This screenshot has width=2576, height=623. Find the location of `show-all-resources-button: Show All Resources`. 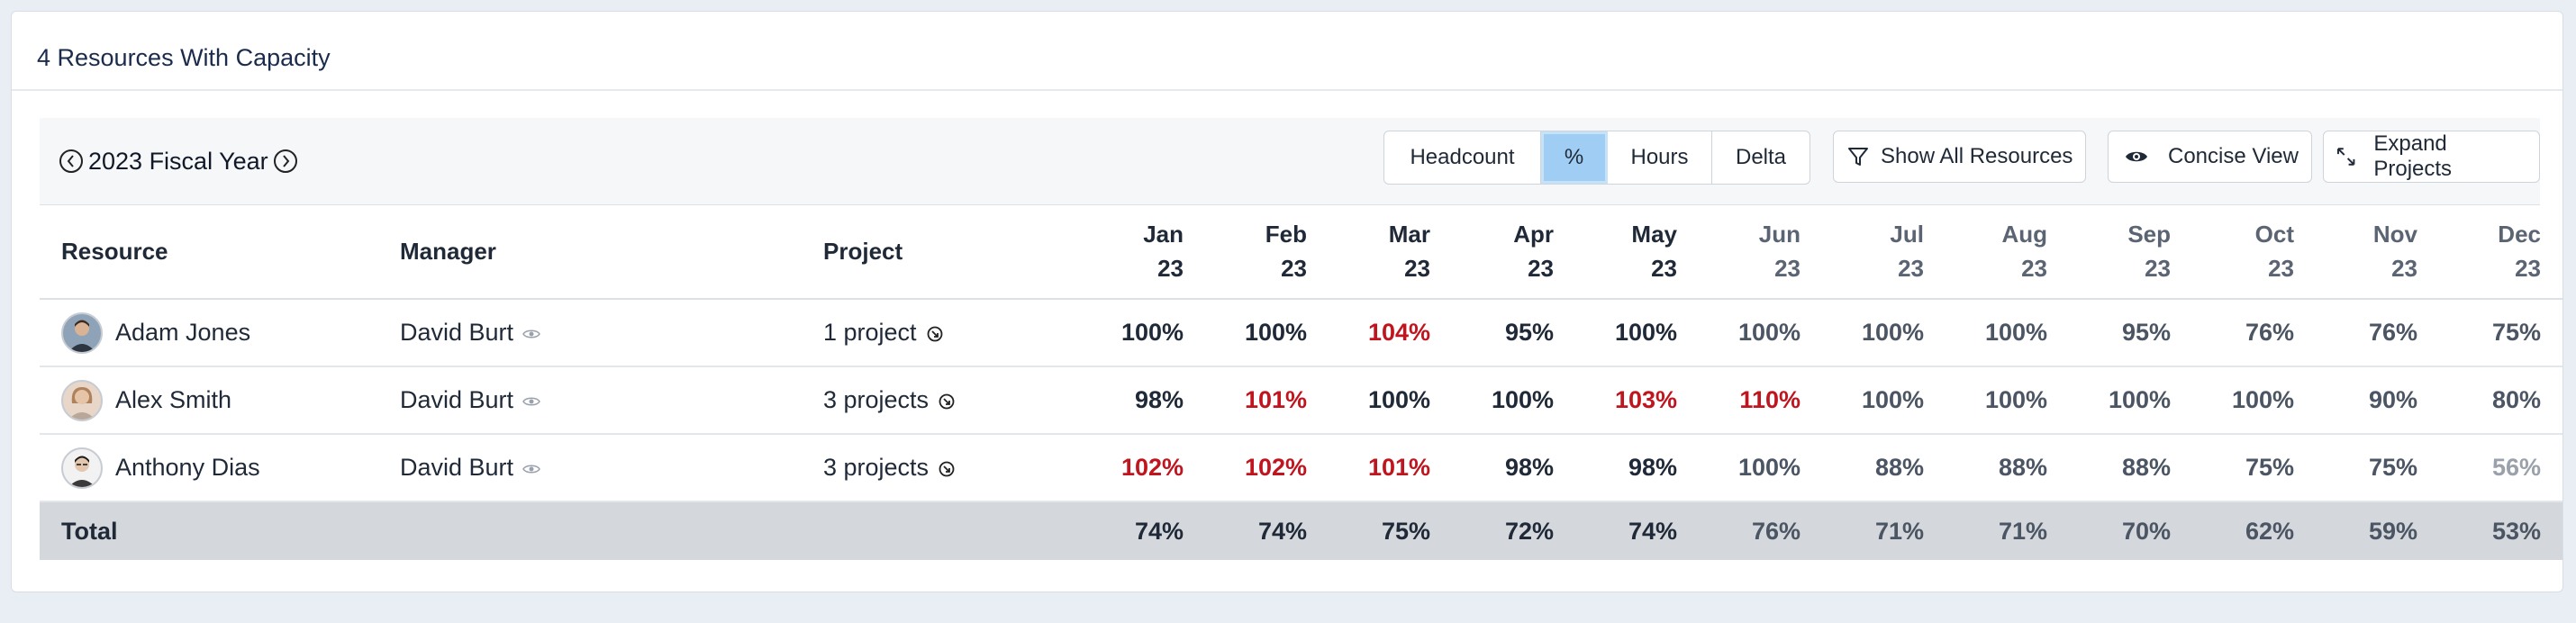

show-all-resources-button: Show All Resources is located at coordinates (1960, 157).